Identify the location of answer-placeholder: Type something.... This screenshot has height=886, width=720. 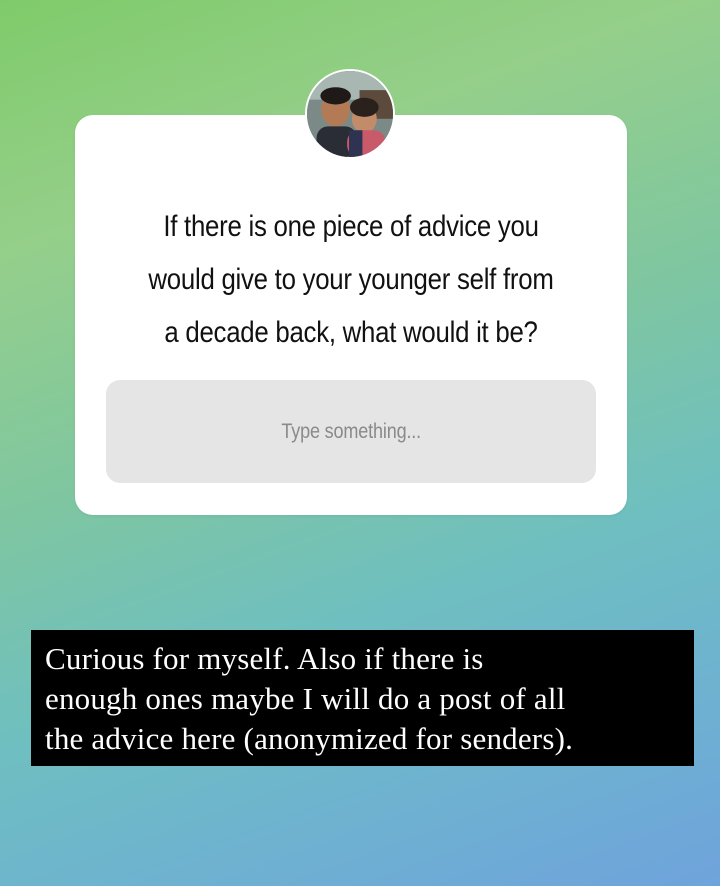
(351, 431).